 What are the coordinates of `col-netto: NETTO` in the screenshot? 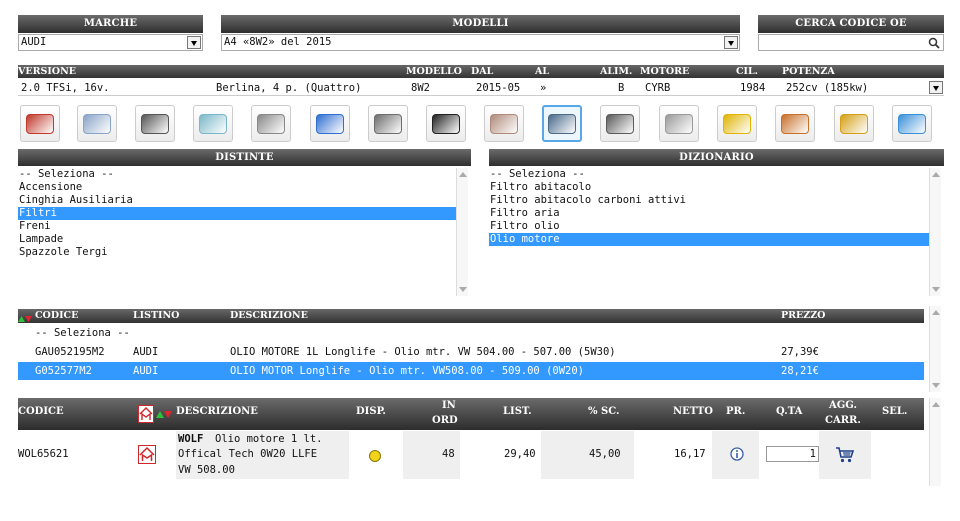 It's located at (693, 411).